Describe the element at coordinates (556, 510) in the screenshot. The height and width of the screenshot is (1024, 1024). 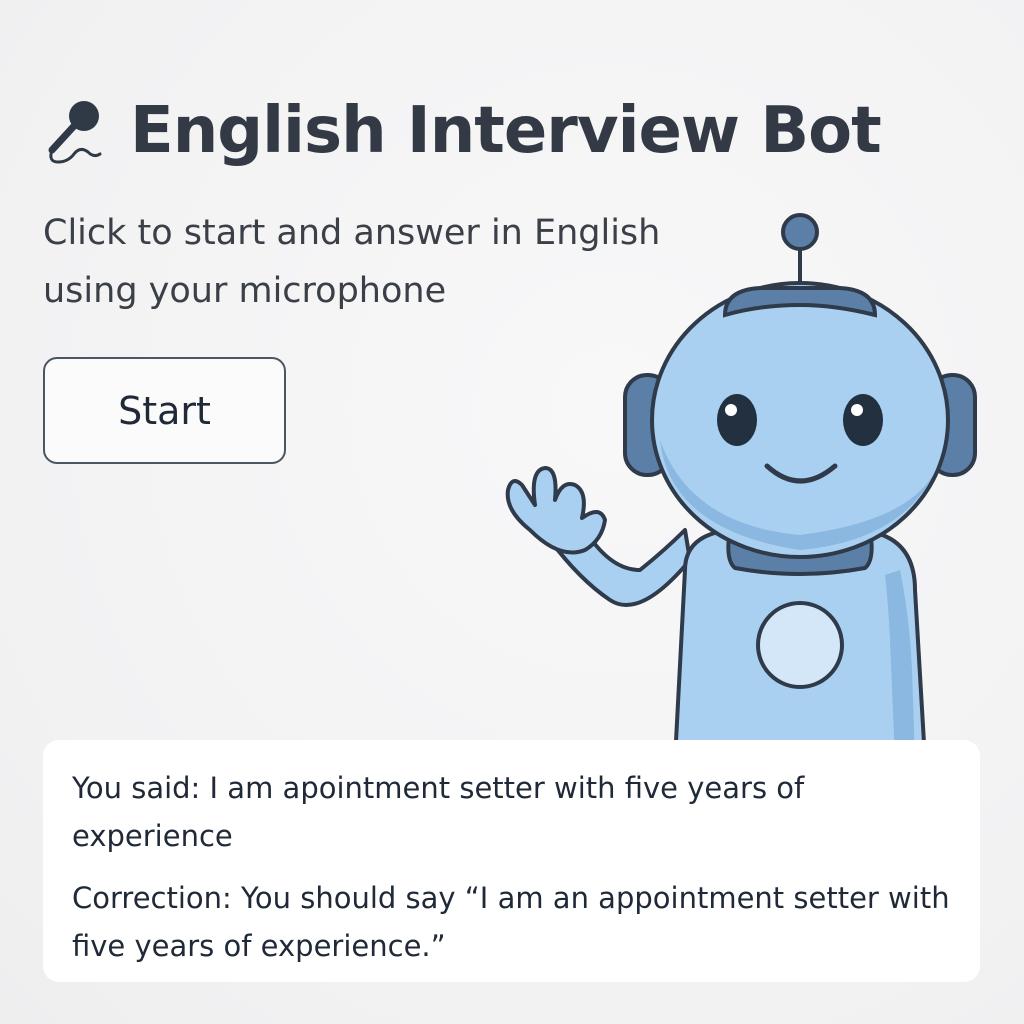
I see `robot-hand` at that location.